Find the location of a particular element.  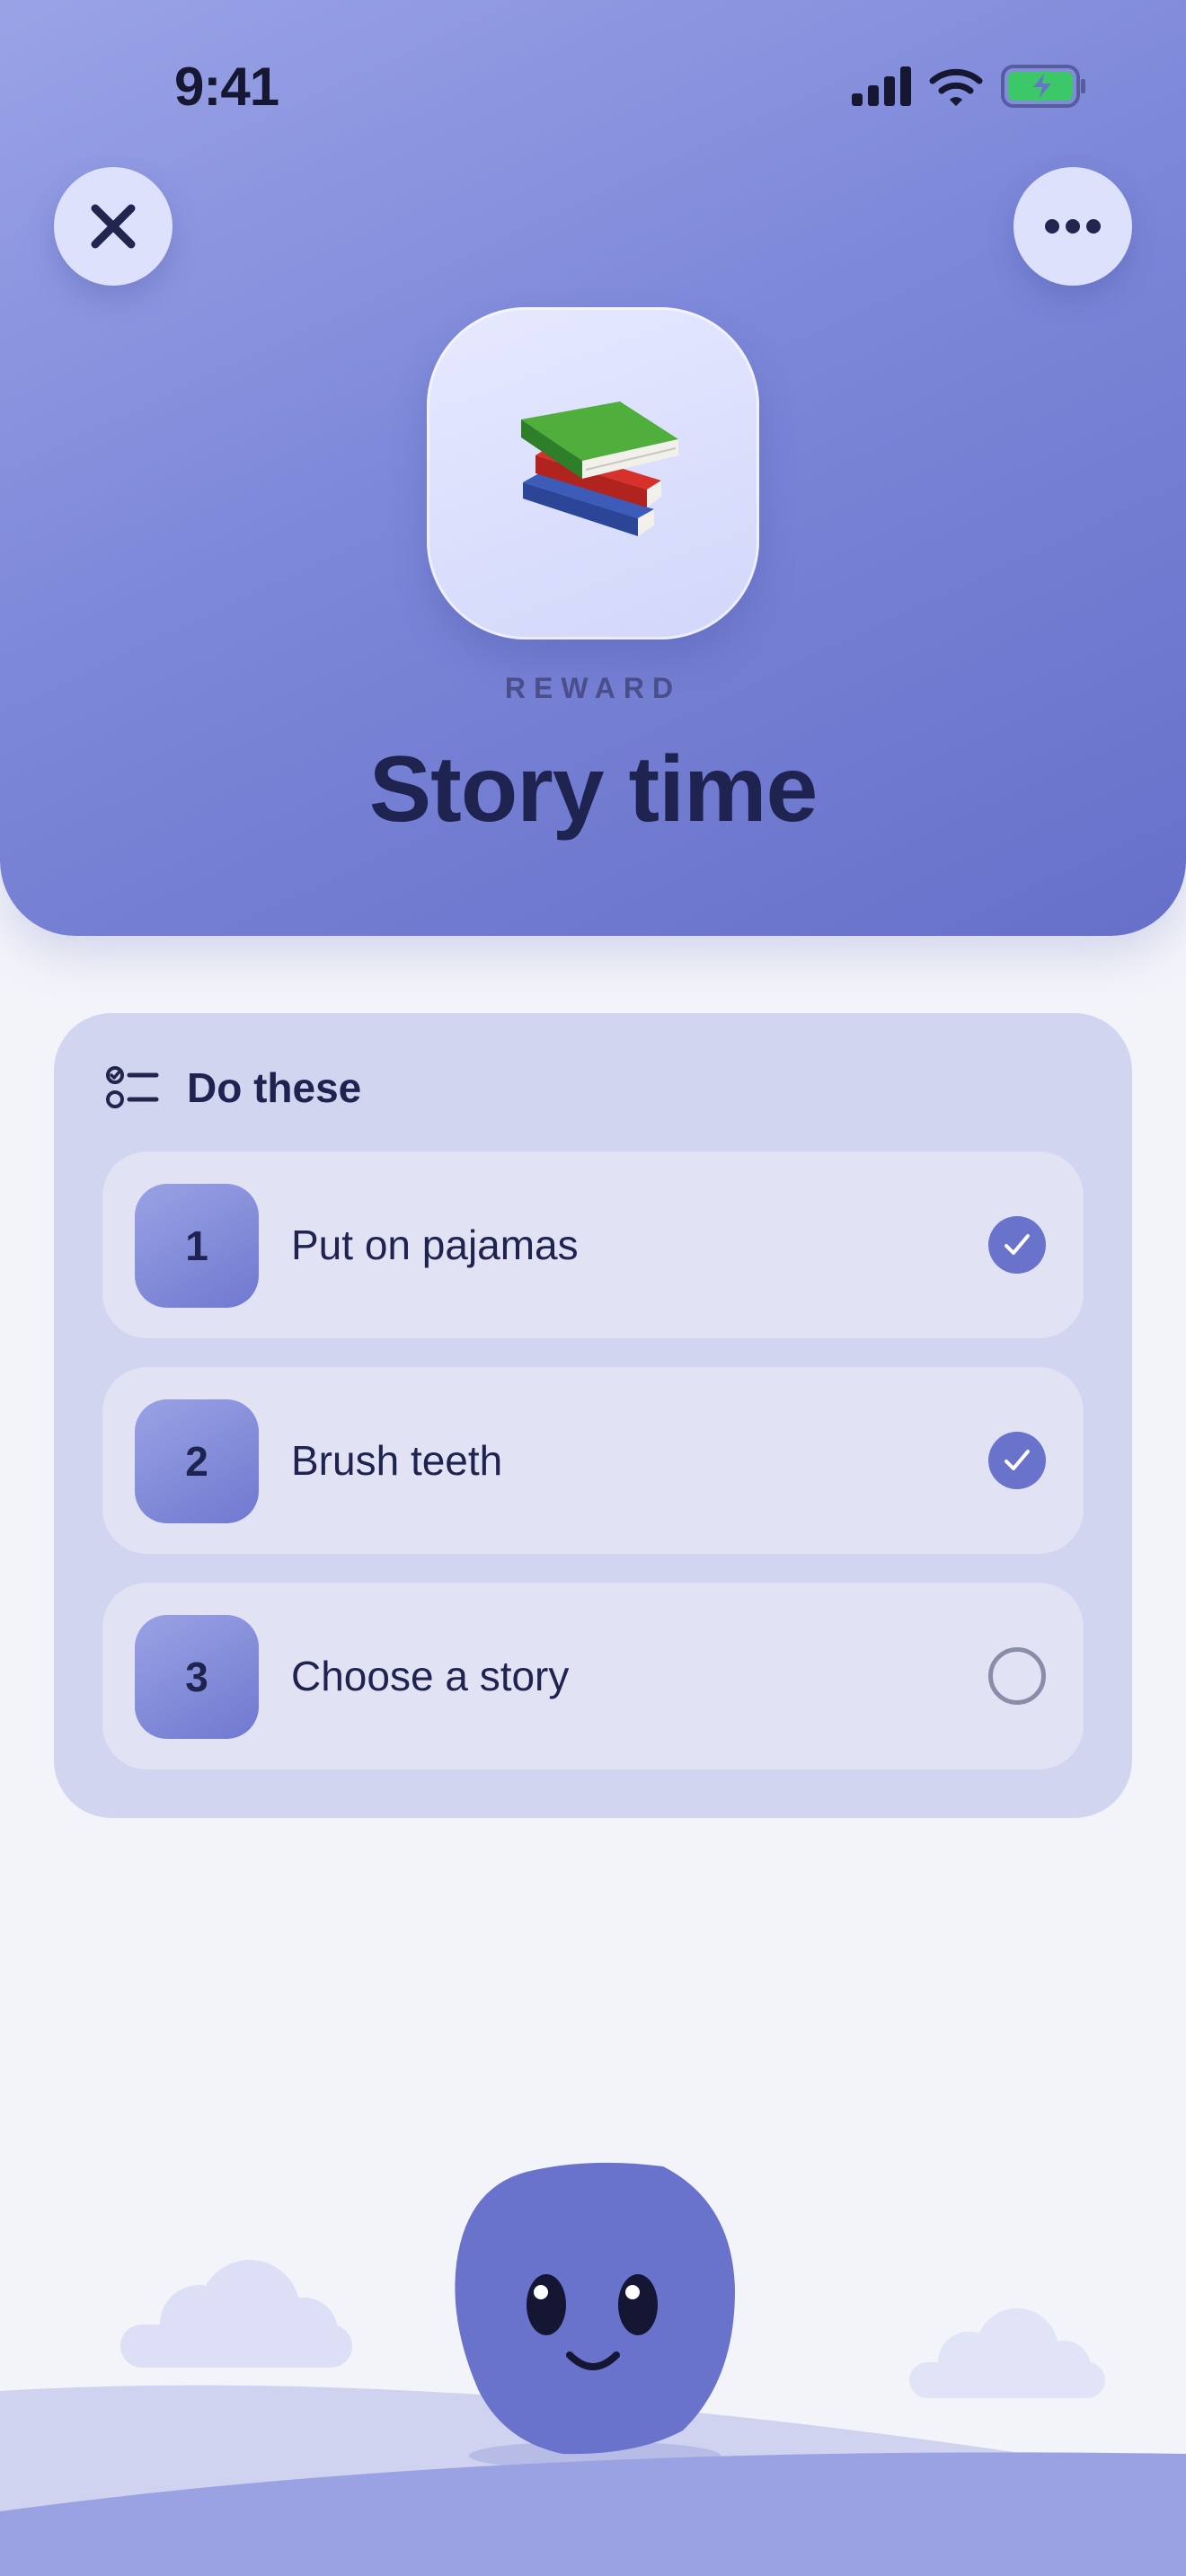

reward-icon-tile is located at coordinates (593, 473).